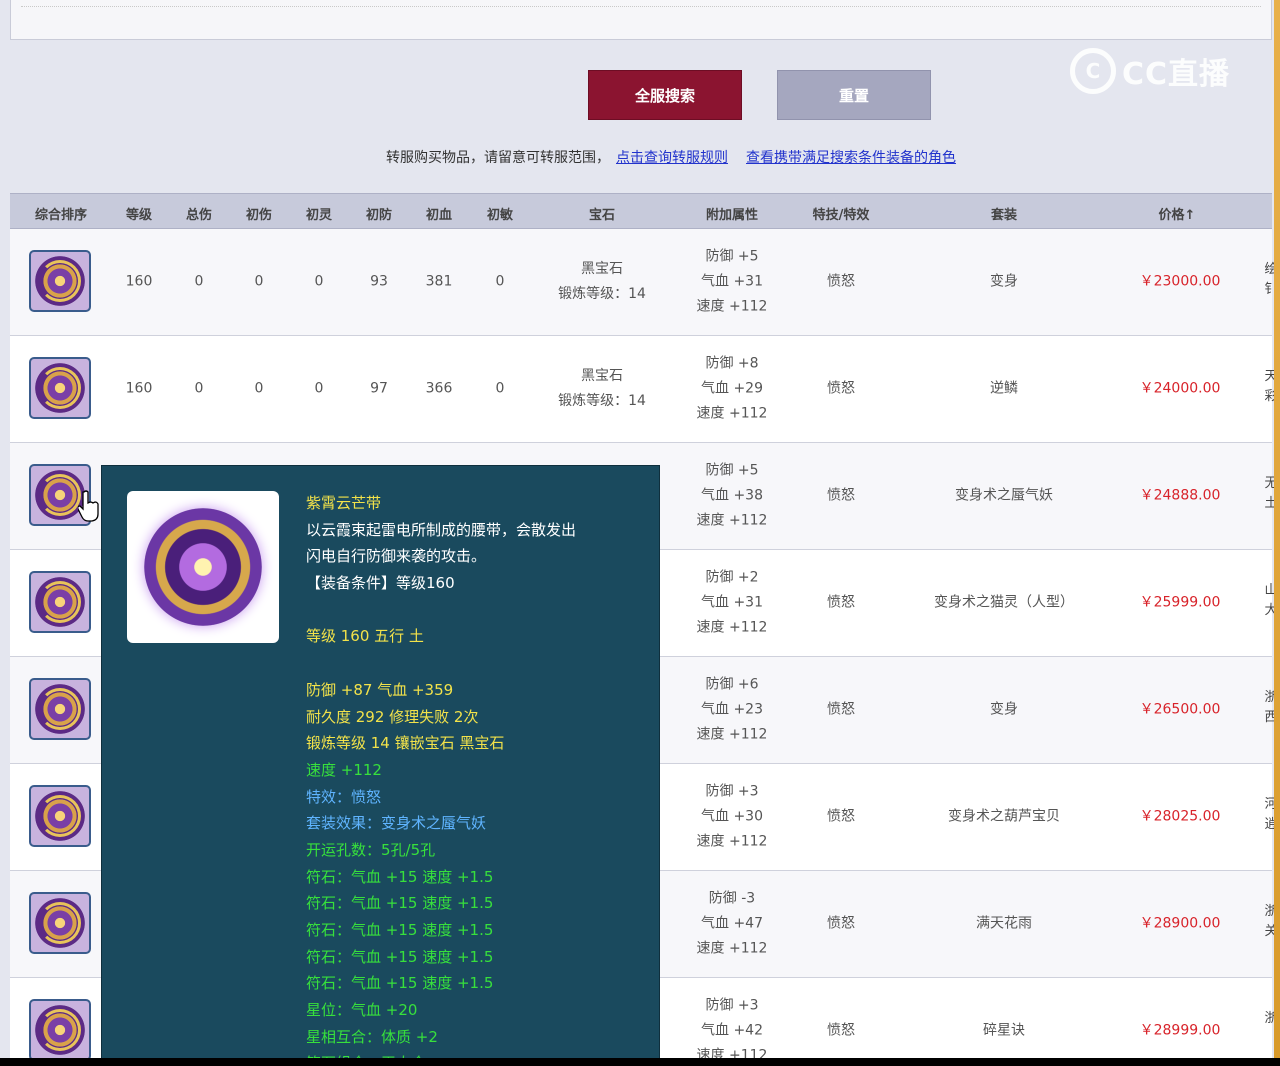 The height and width of the screenshot is (1066, 1280). I want to click on header-special: 特技/特效, so click(841, 215).